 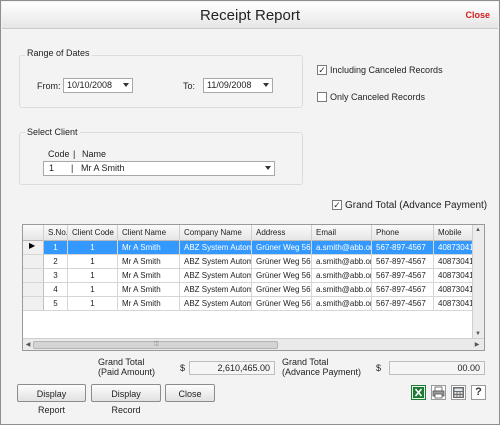 I want to click on grand-total-advance-label: Grand Total (Advance Payment), so click(x=416, y=205).